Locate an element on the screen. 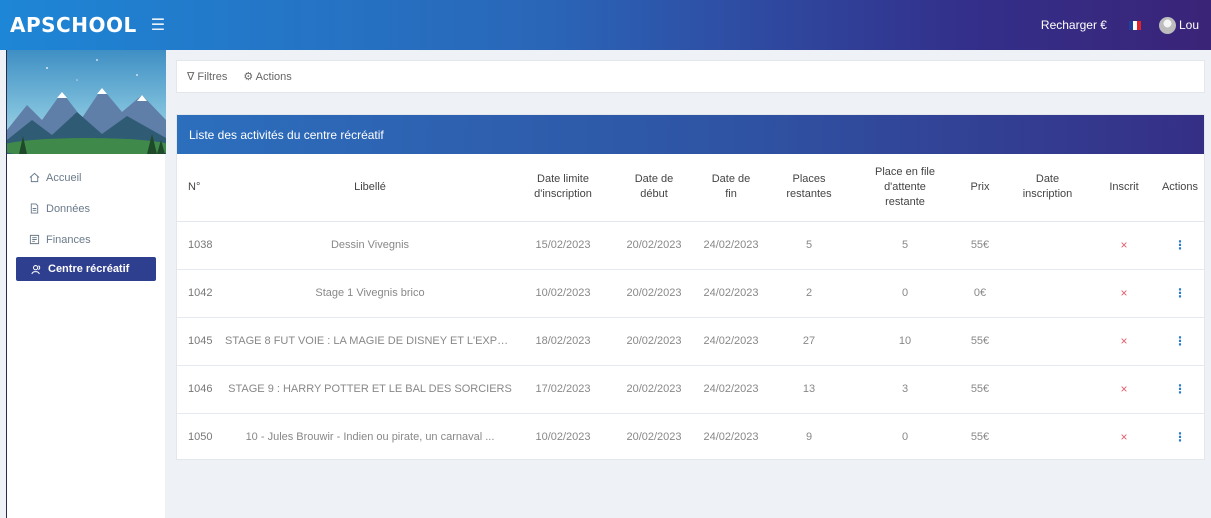  col-header-actions: Actions is located at coordinates (1180, 188).